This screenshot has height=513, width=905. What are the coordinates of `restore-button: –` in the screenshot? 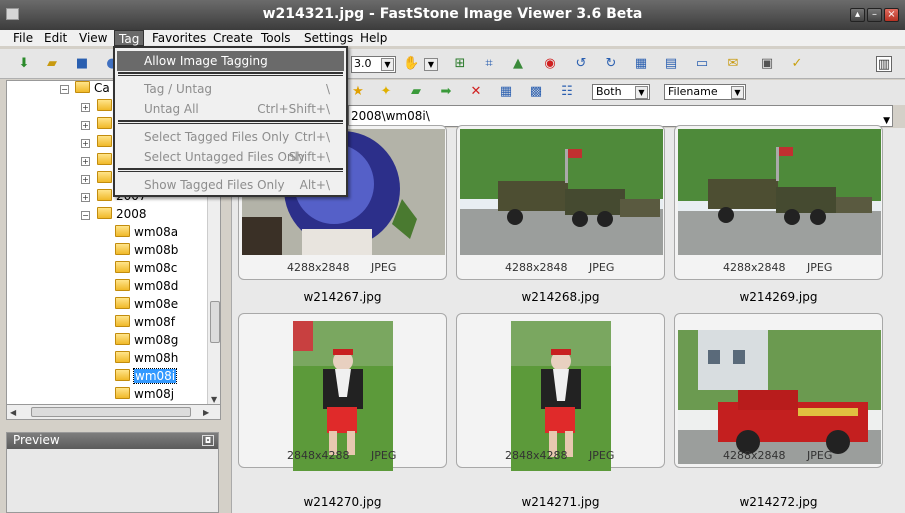 It's located at (874, 15).